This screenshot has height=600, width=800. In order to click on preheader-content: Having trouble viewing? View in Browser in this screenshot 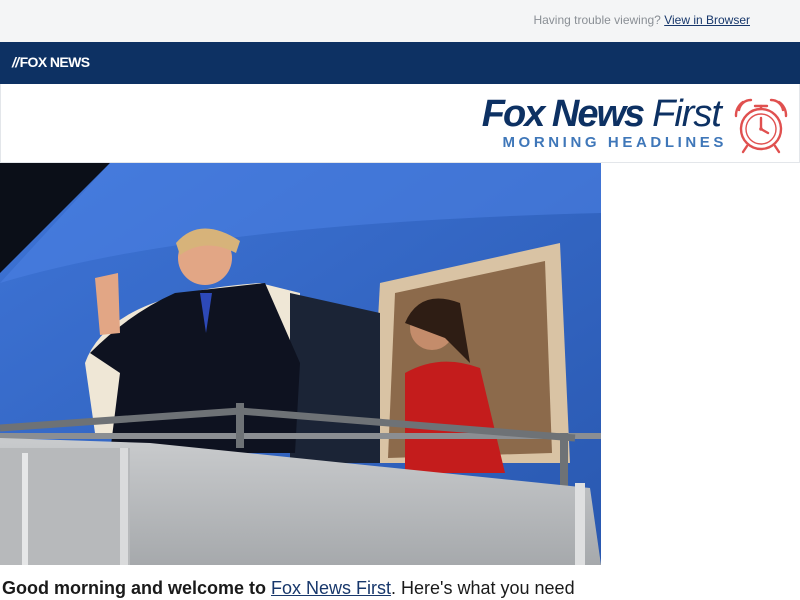, I will do `click(641, 20)`.